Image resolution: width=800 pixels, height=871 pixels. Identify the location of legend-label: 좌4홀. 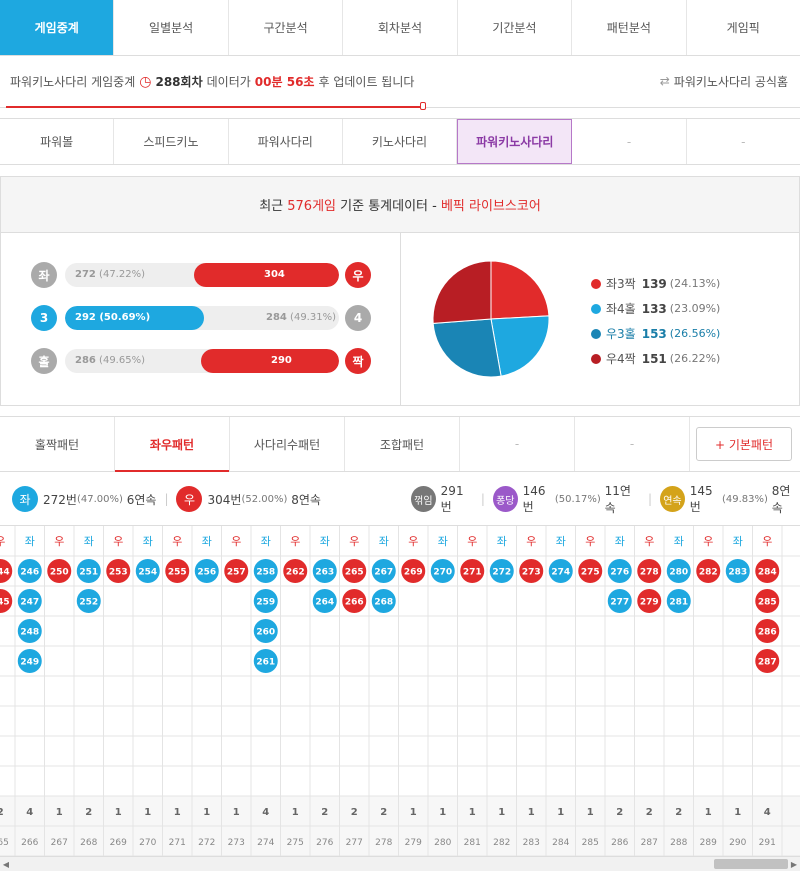
(621, 309).